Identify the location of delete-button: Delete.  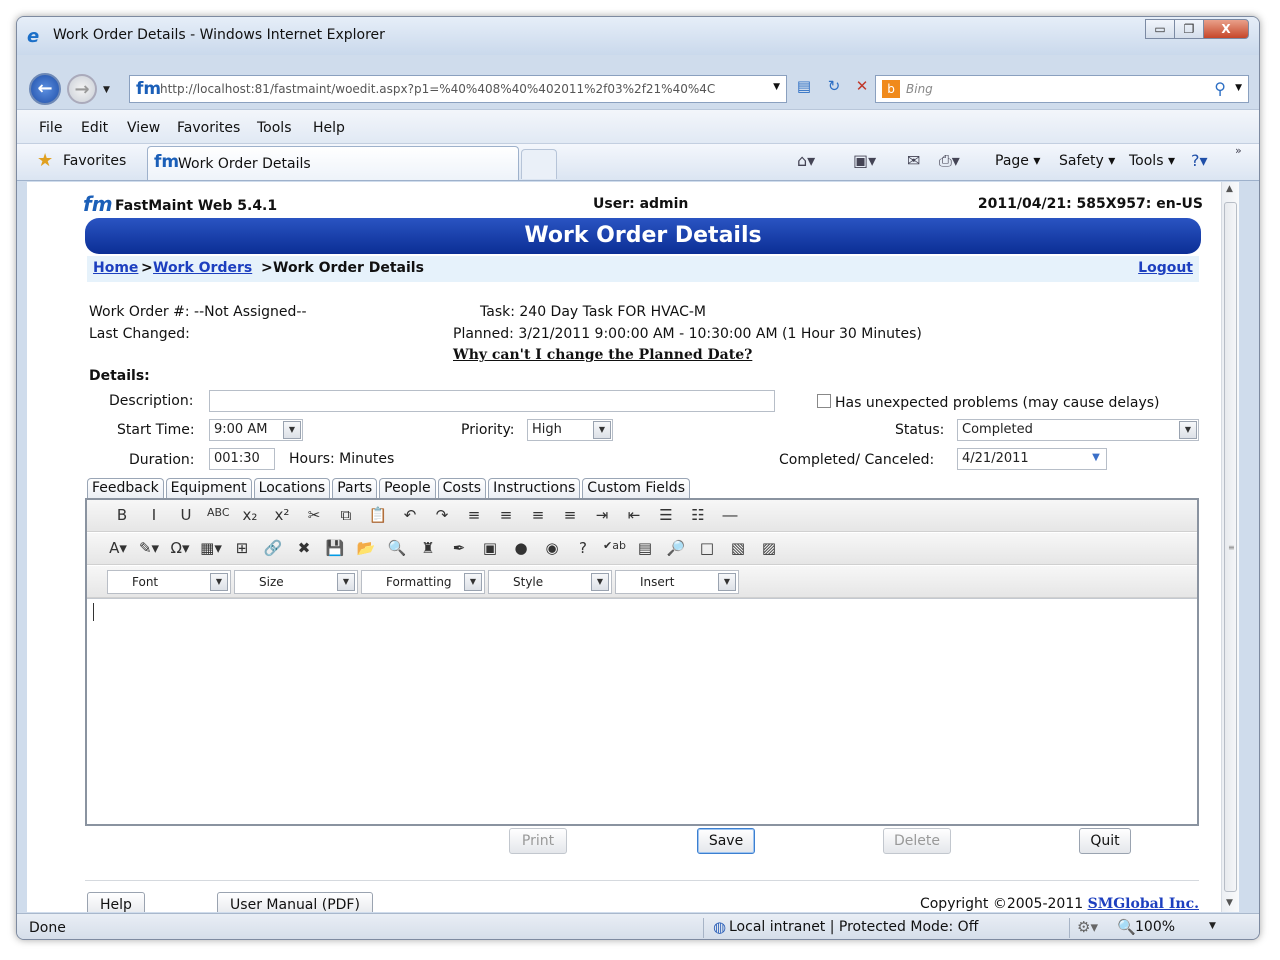
(917, 841).